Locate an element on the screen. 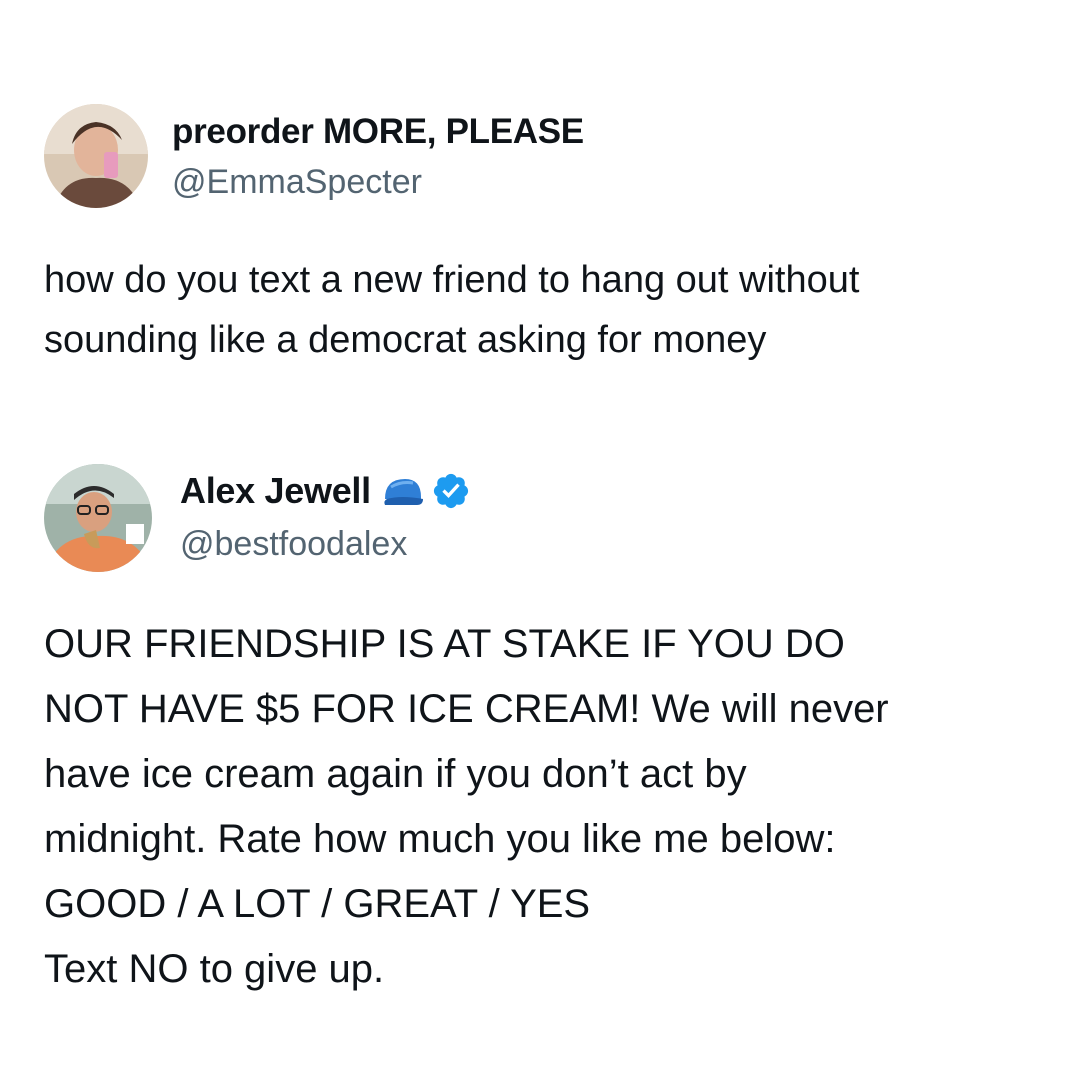  display-name: Alex Jewell is located at coordinates (275, 491).